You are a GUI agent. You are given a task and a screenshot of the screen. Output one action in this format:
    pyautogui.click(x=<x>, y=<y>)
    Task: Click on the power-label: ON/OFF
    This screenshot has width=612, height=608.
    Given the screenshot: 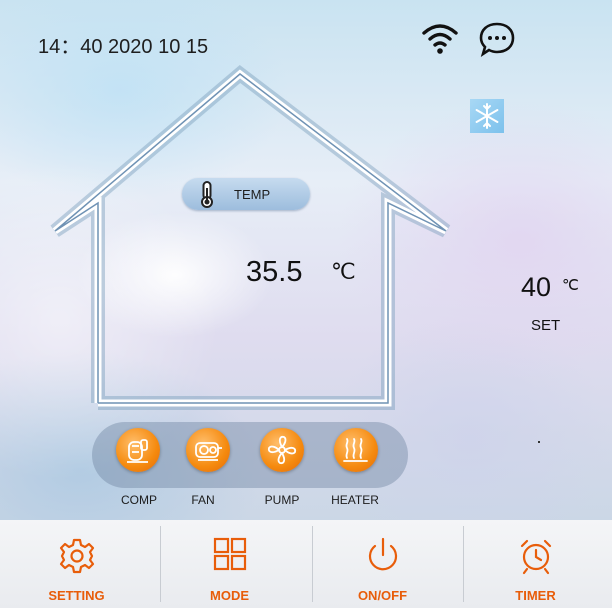 What is the action you would take?
    pyautogui.click(x=382, y=595)
    